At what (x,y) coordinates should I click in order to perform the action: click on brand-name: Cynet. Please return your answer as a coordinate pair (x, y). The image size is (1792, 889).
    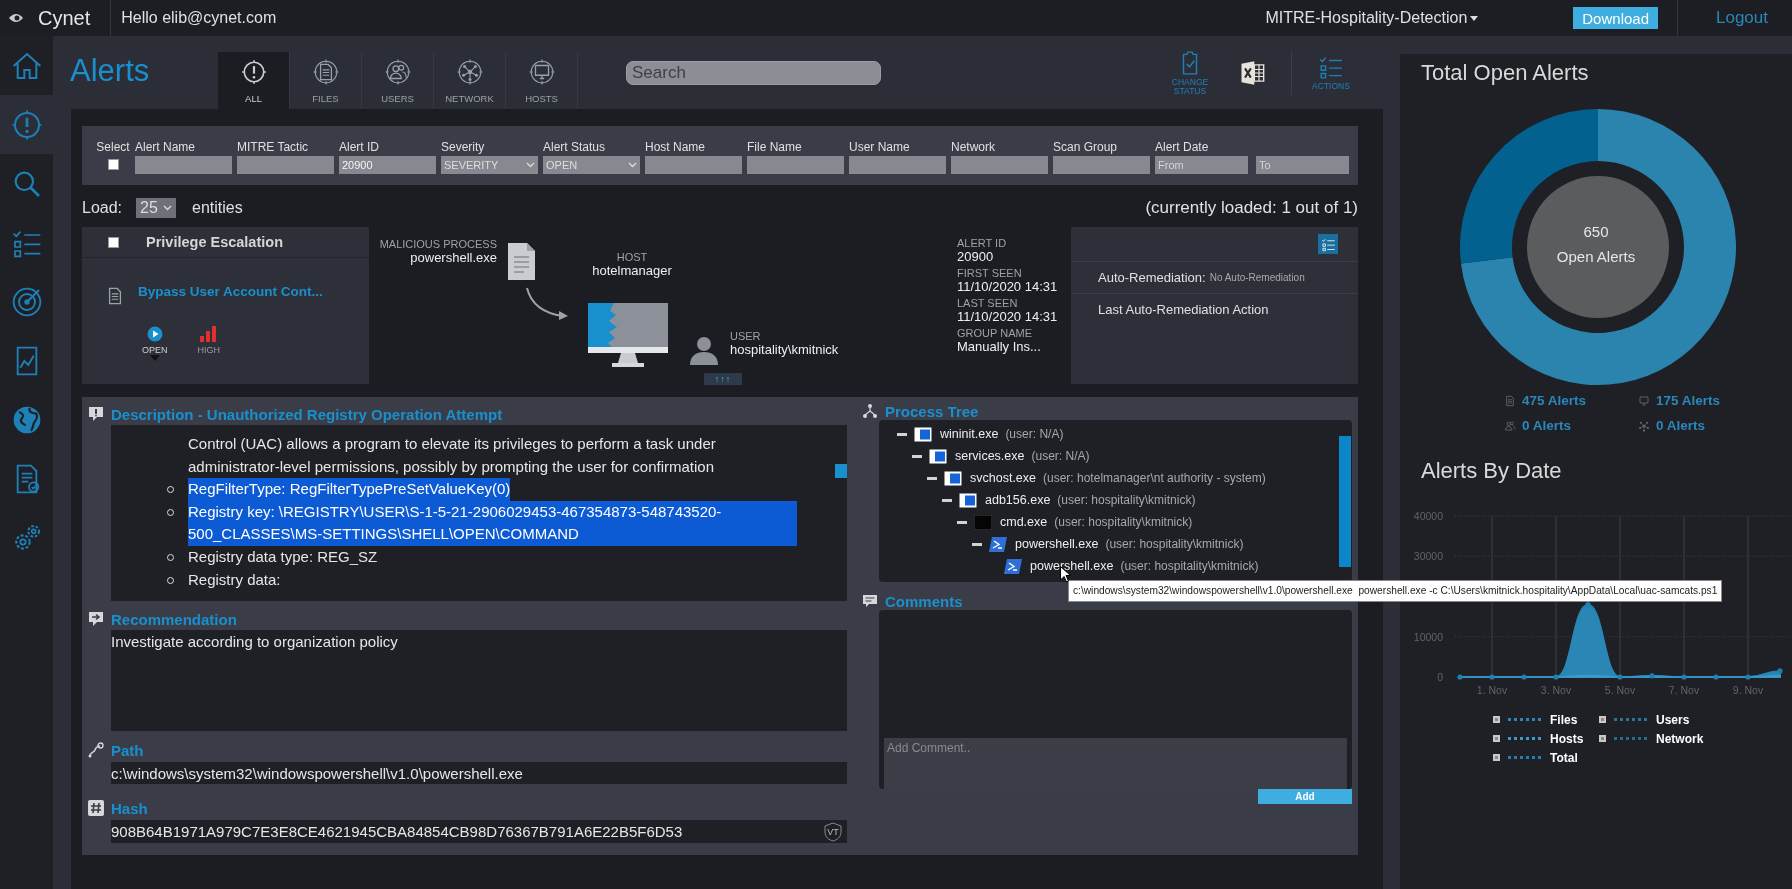
    Looking at the image, I should click on (64, 18).